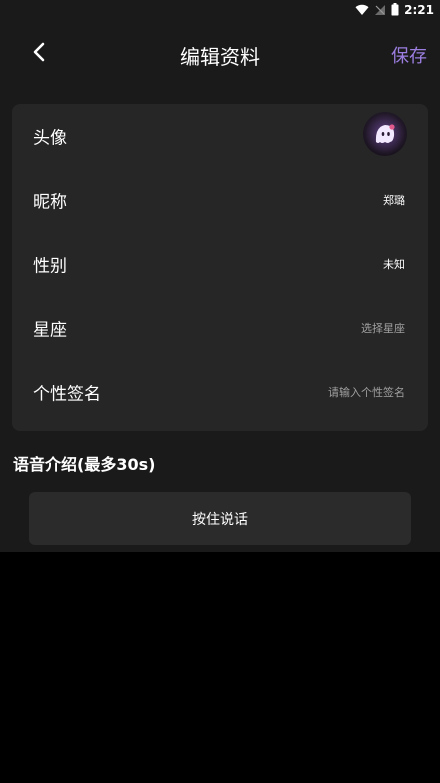 This screenshot has width=440, height=783. I want to click on header: 编辑资料 保存, so click(220, 55).